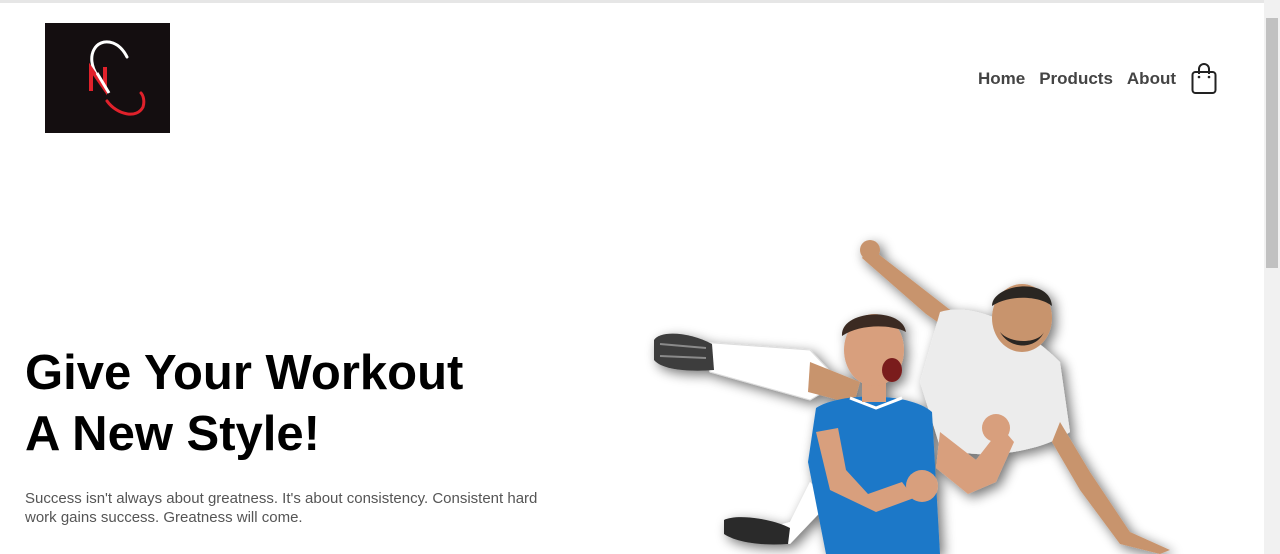 This screenshot has height=554, width=1280. I want to click on hero-title: Give Your Workout A New Style!, so click(305, 404).